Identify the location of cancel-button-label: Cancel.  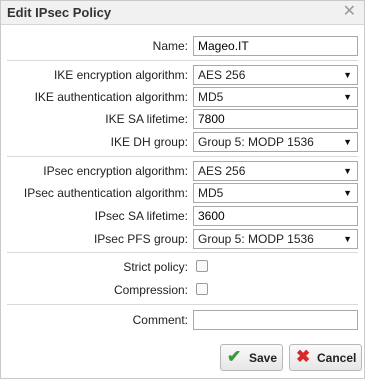
(337, 358).